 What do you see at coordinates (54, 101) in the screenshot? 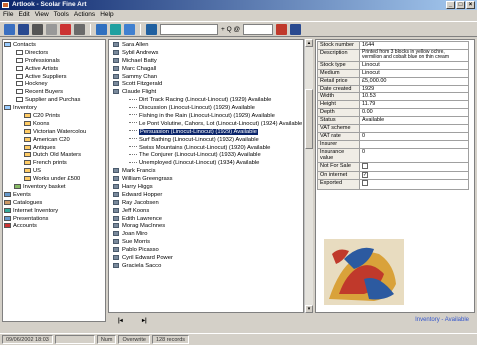
I see `tree-item: Supplier and Purchas` at bounding box center [54, 101].